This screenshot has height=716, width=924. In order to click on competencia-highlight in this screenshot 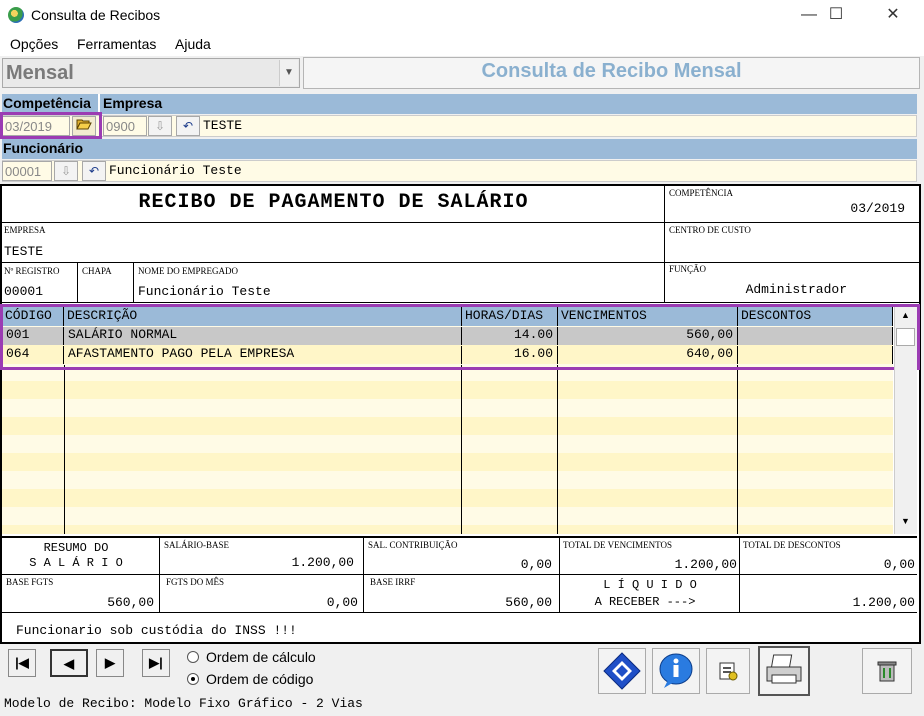, I will do `click(51, 125)`.